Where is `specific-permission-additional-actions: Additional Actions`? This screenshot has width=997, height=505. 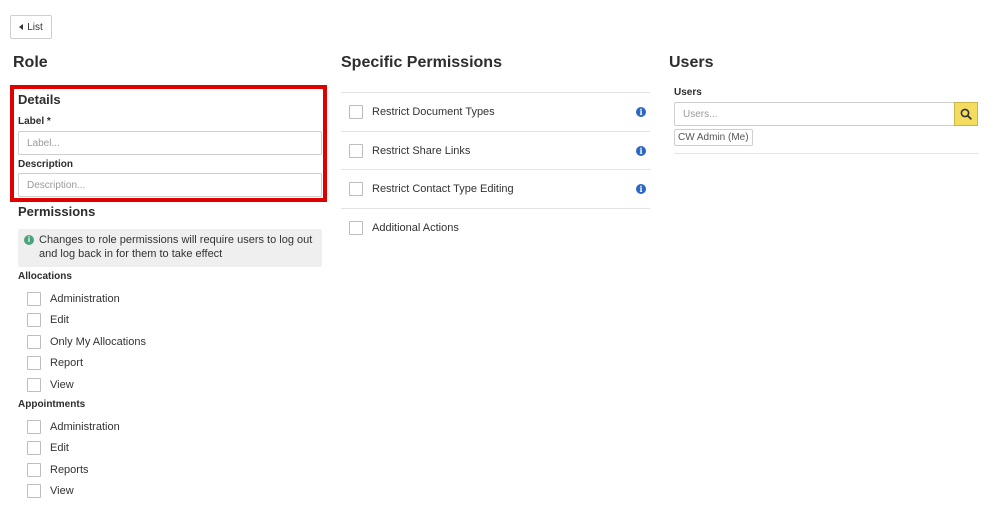 specific-permission-additional-actions: Additional Actions is located at coordinates (495, 227).